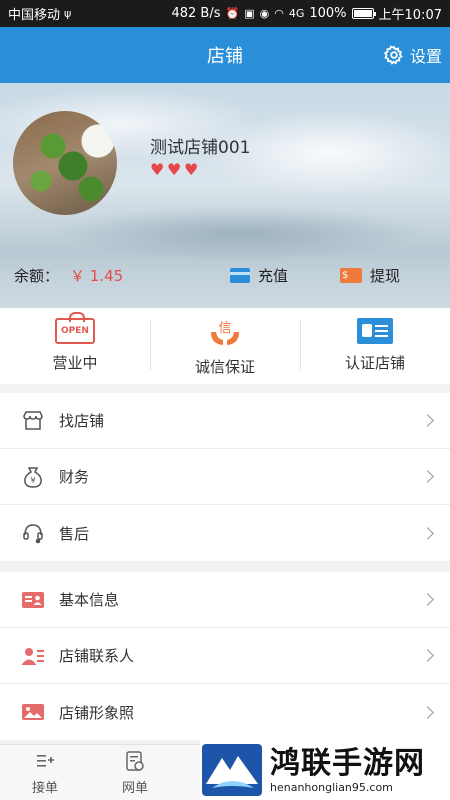 This screenshot has width=450, height=800. What do you see at coordinates (296, 13) in the screenshot?
I see `signal-icon: 4G` at bounding box center [296, 13].